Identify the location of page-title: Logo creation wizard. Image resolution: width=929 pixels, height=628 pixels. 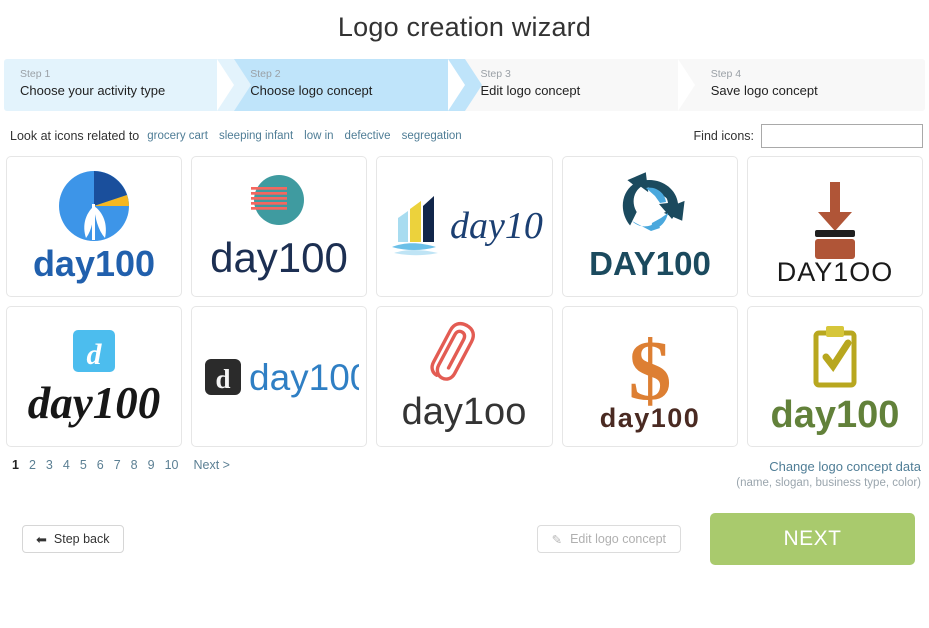
(464, 27).